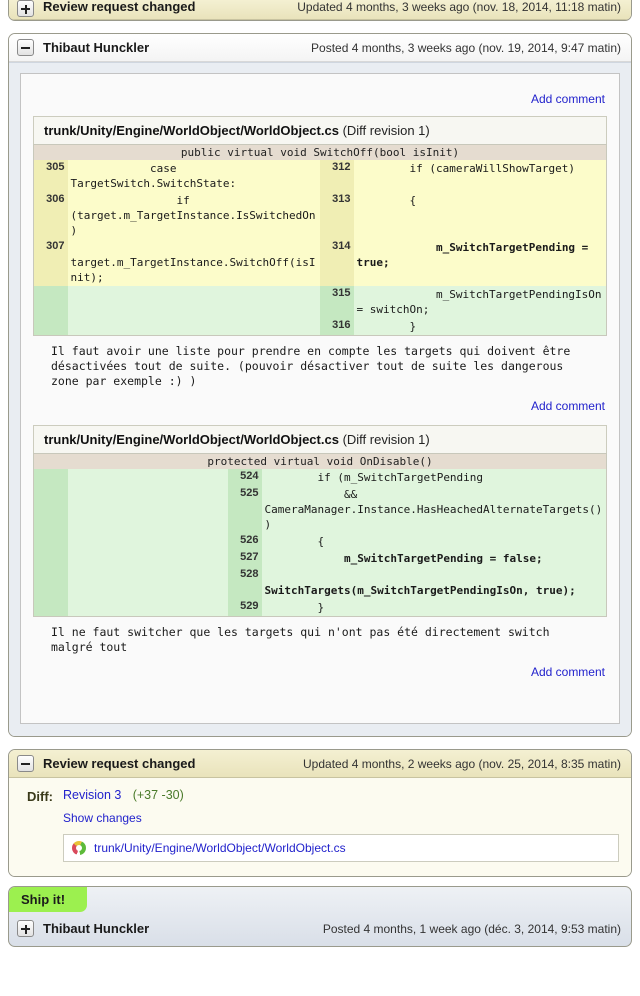 Image resolution: width=640 pixels, height=996 pixels. What do you see at coordinates (336, 262) in the screenshot?
I see `line-number-right: 314` at bounding box center [336, 262].